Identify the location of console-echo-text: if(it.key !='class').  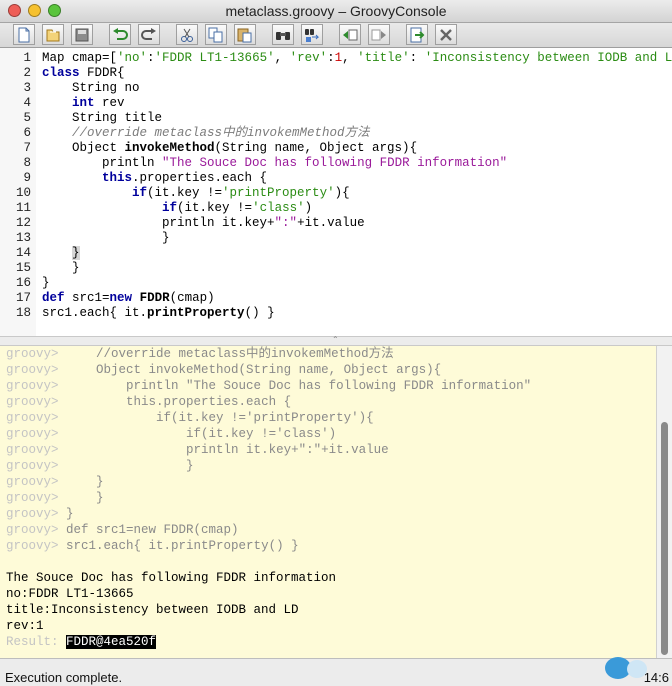
(201, 434).